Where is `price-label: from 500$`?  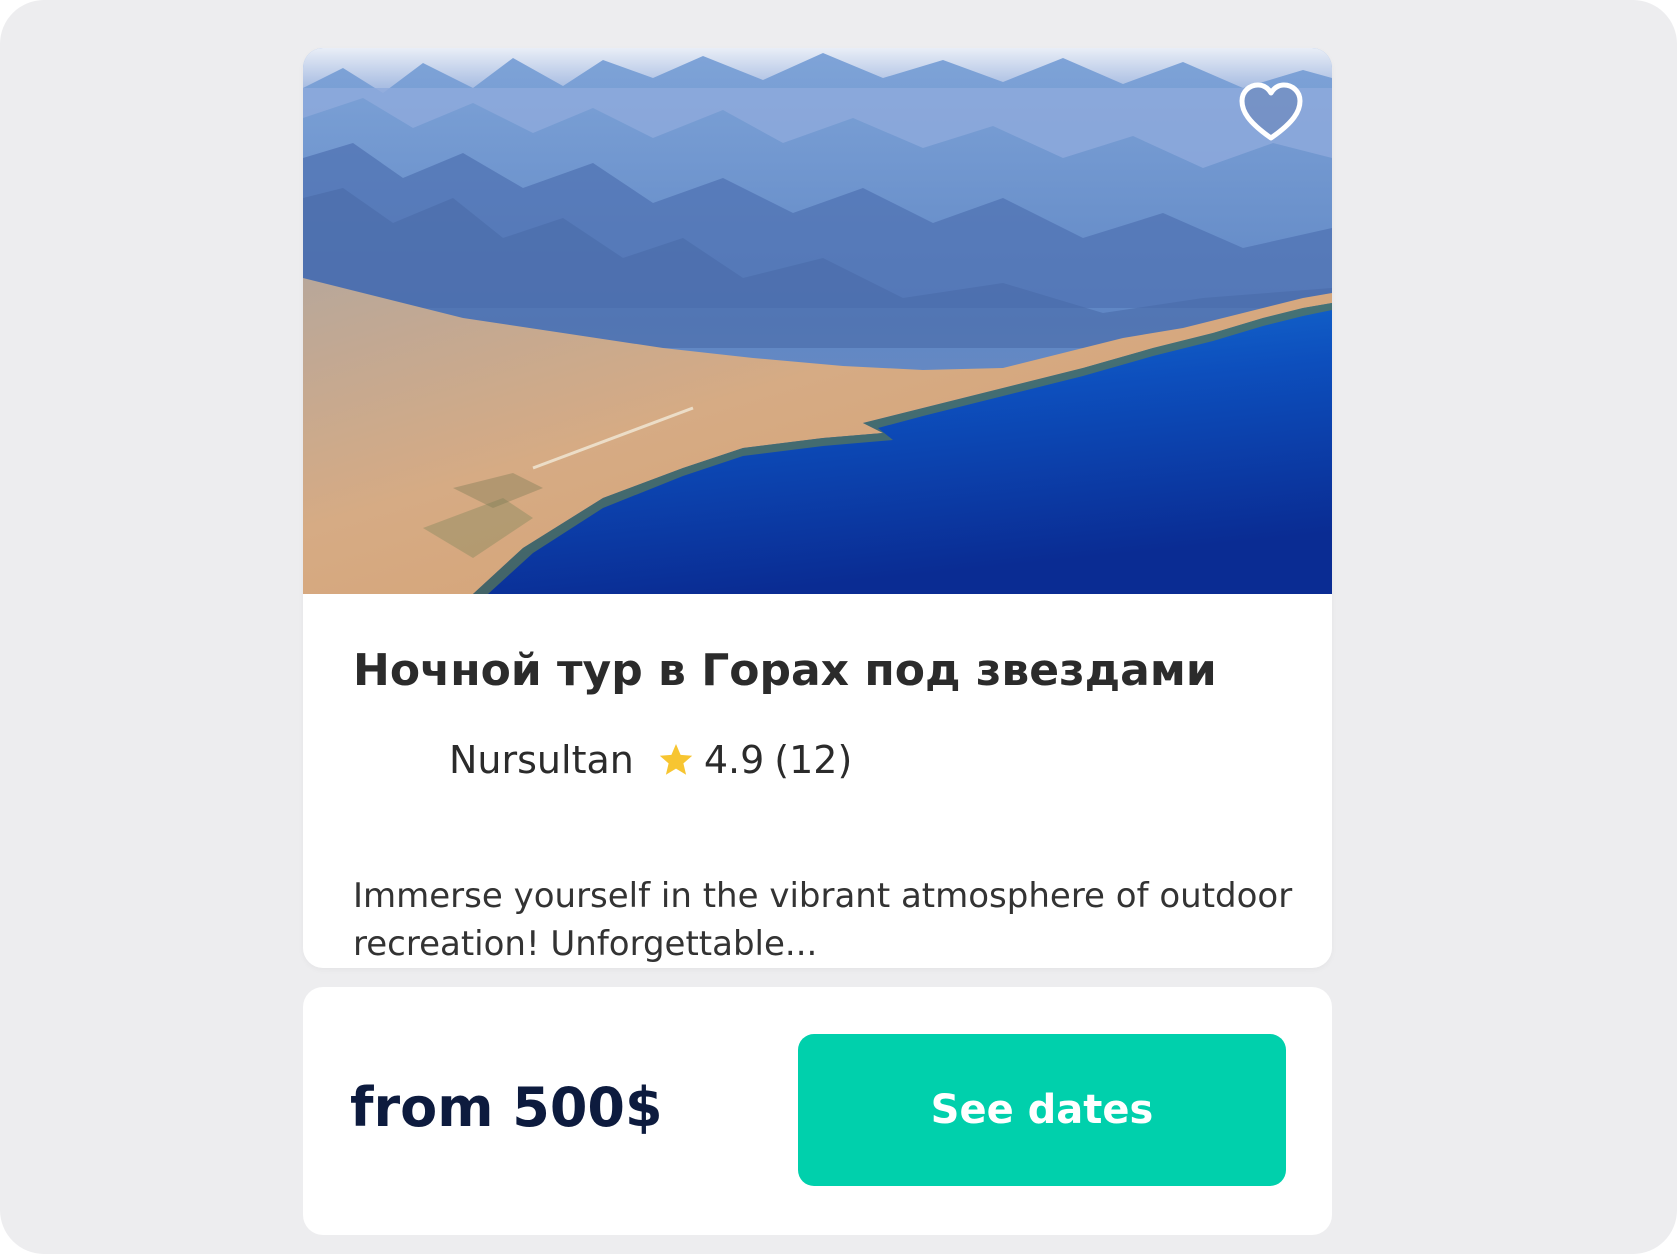 price-label: from 500$ is located at coordinates (506, 1107).